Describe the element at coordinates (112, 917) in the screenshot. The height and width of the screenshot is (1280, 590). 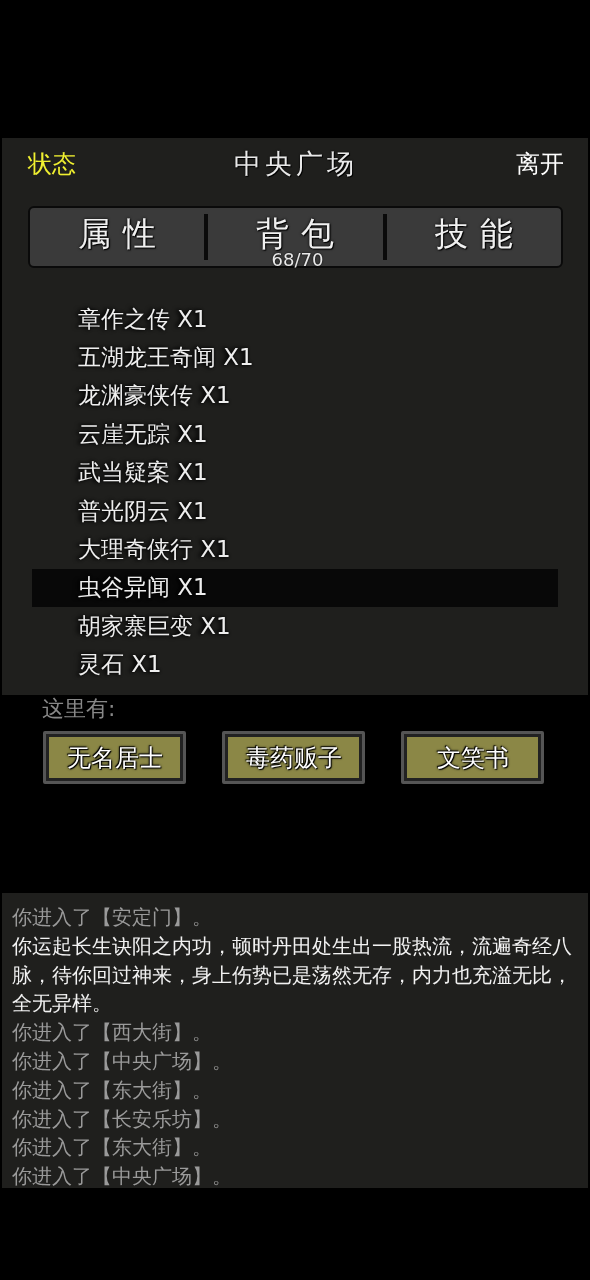
I see `log-message: 你进入了【安定门】。` at that location.